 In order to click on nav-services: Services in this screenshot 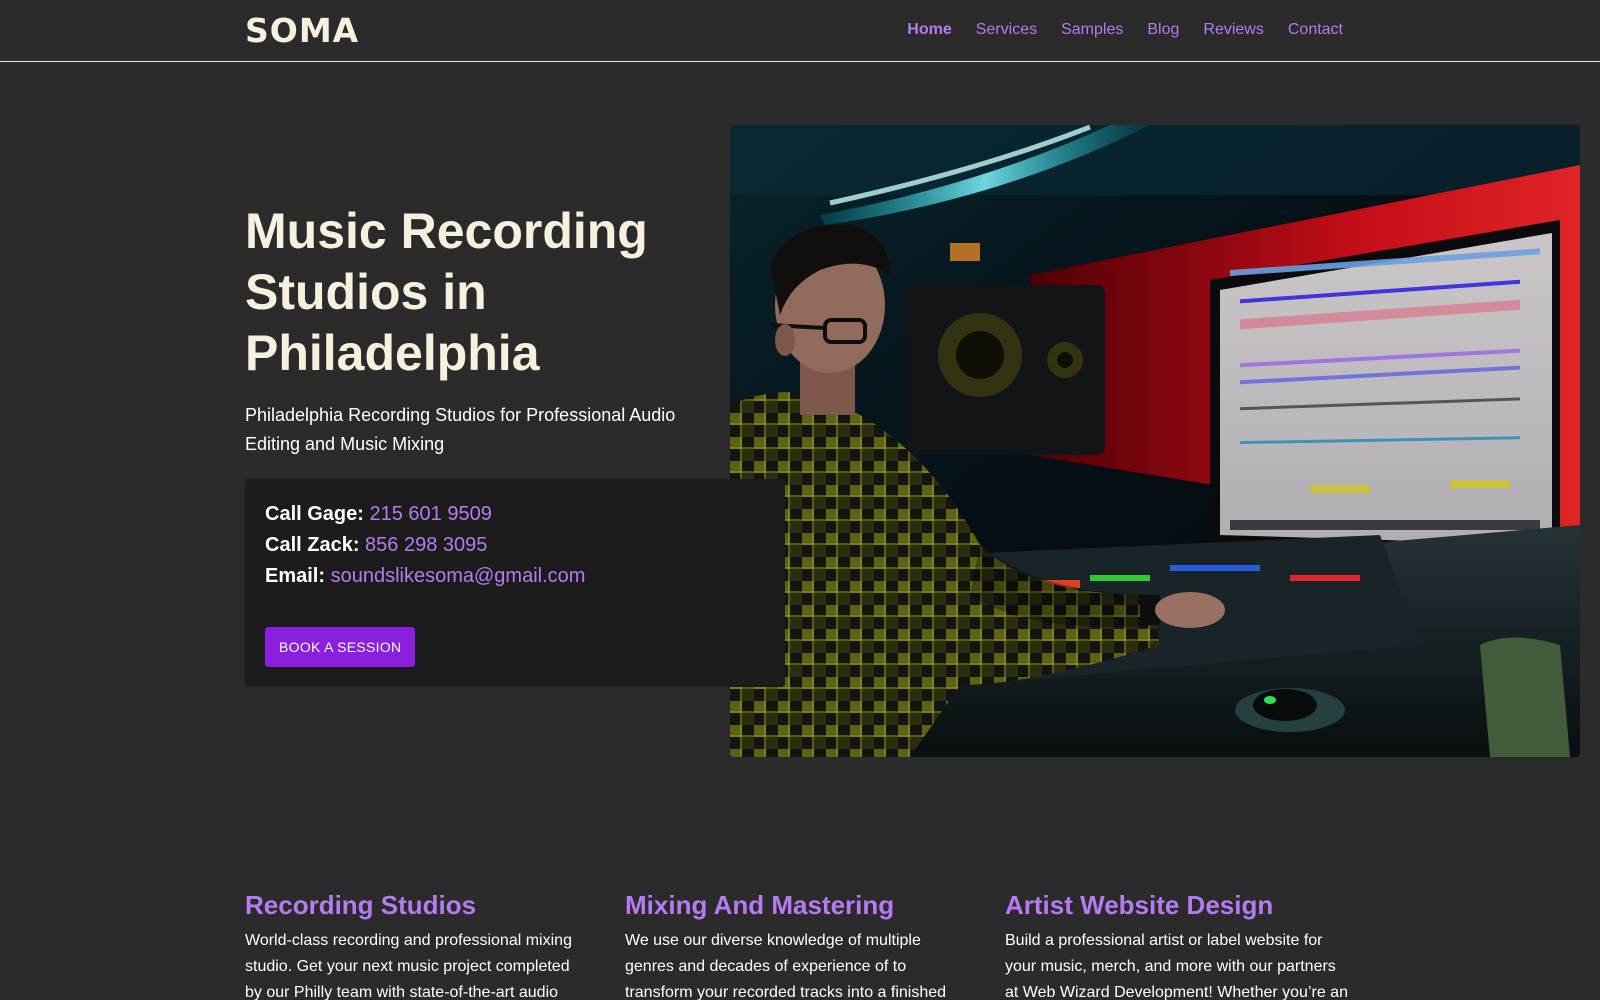, I will do `click(1006, 30)`.